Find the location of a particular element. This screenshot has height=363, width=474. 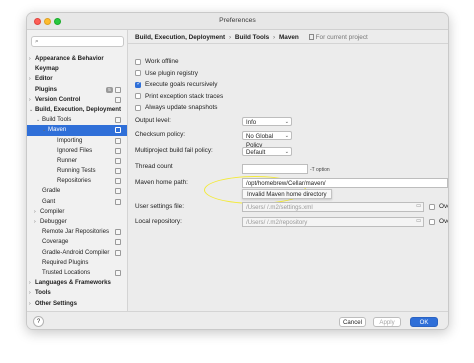

sidebar-item-label: Maven is located at coordinates (57, 130).